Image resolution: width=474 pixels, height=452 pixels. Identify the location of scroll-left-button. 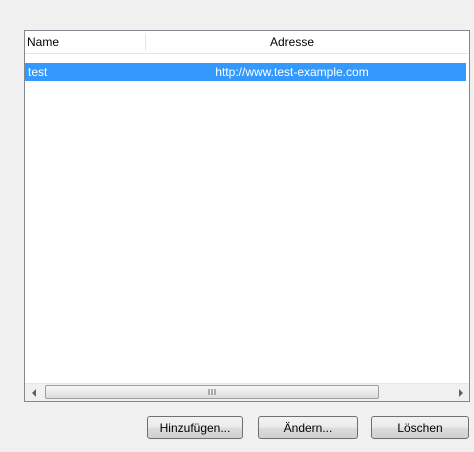
(33, 392).